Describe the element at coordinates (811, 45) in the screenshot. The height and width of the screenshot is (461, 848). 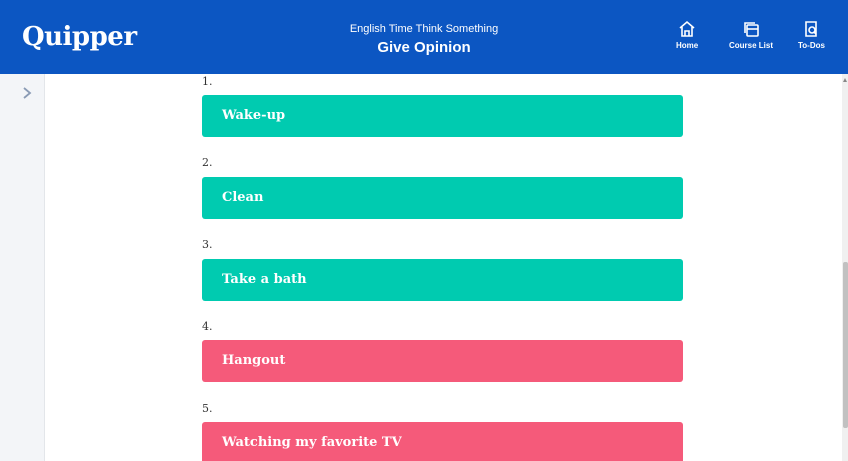
I see `nav-todos-label: To-Dos` at that location.